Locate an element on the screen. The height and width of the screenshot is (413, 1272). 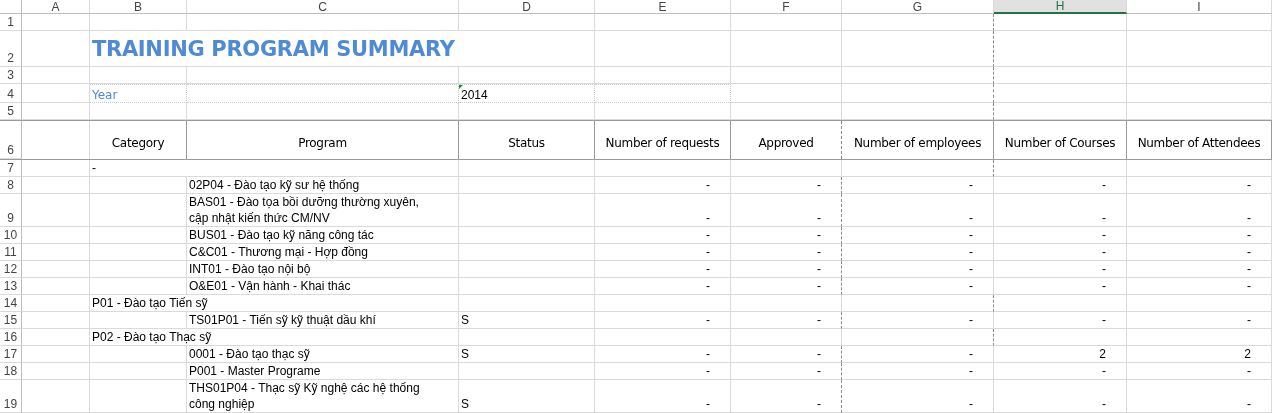
column-header: B is located at coordinates (138, 7).